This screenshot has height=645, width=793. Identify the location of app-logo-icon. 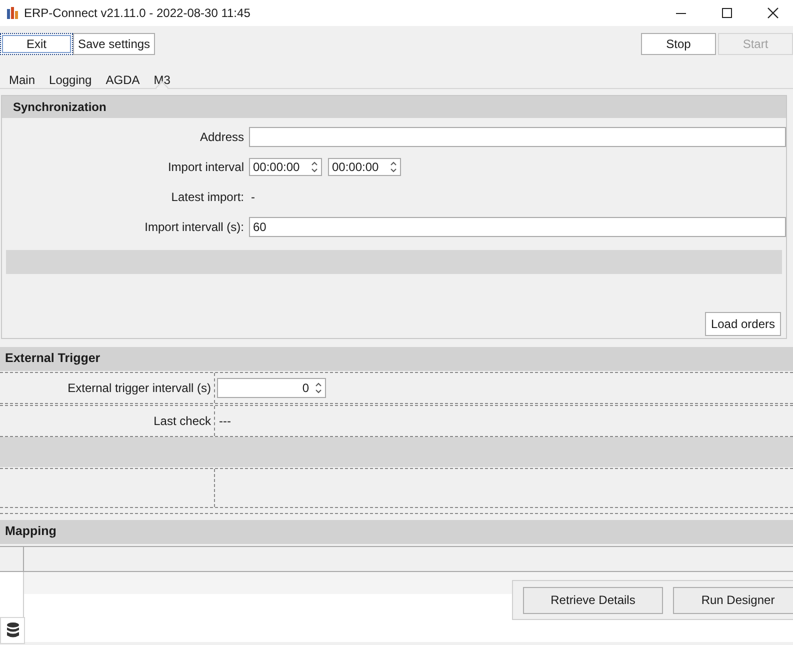
(13, 13).